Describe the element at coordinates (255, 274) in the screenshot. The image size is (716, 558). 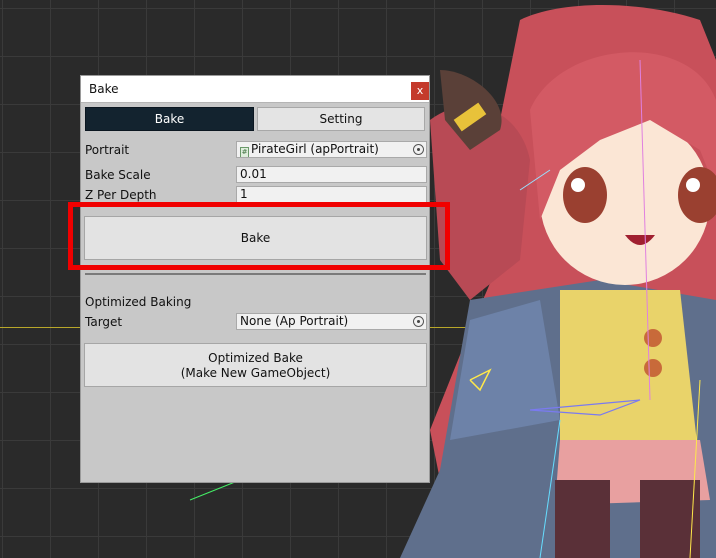
I see `section-divider` at that location.